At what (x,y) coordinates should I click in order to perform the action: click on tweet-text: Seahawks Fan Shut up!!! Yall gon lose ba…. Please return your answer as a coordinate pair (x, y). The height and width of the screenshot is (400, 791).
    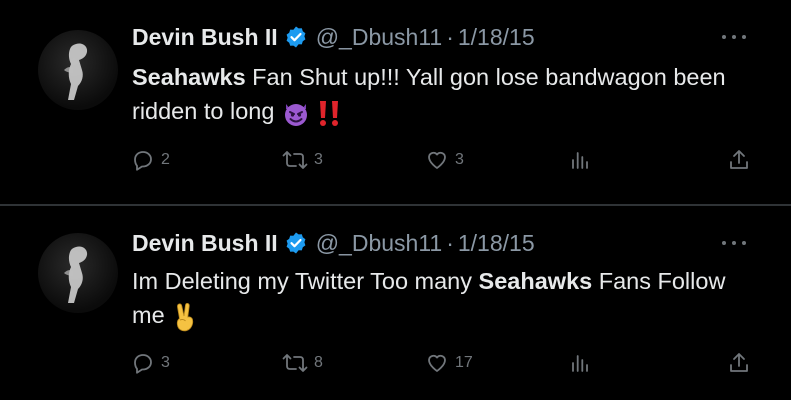
    Looking at the image, I should click on (442, 94).